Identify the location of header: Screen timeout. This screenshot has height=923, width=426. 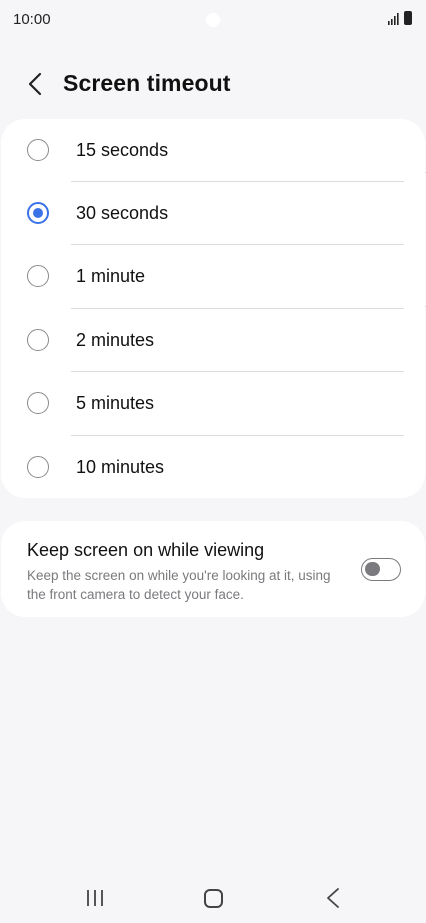
(213, 84).